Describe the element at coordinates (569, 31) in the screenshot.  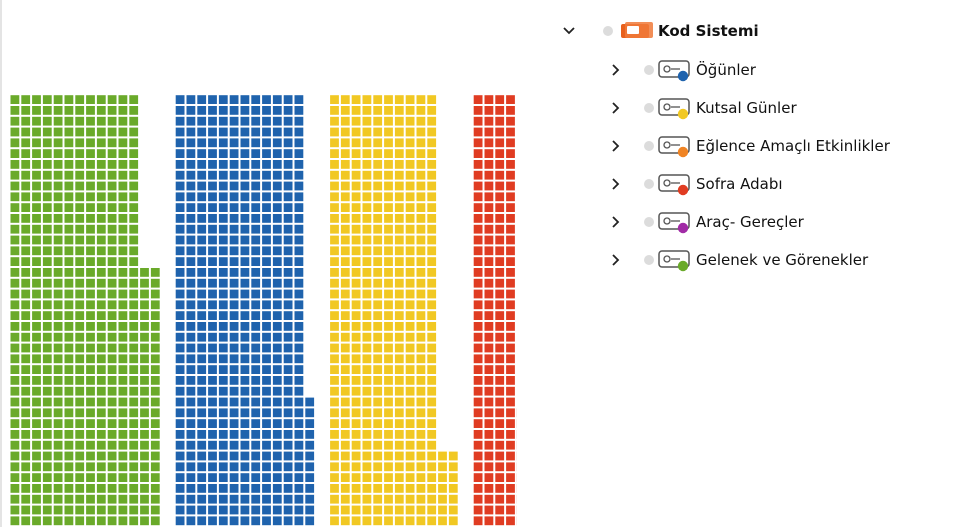
I see `chevron-down-icon` at that location.